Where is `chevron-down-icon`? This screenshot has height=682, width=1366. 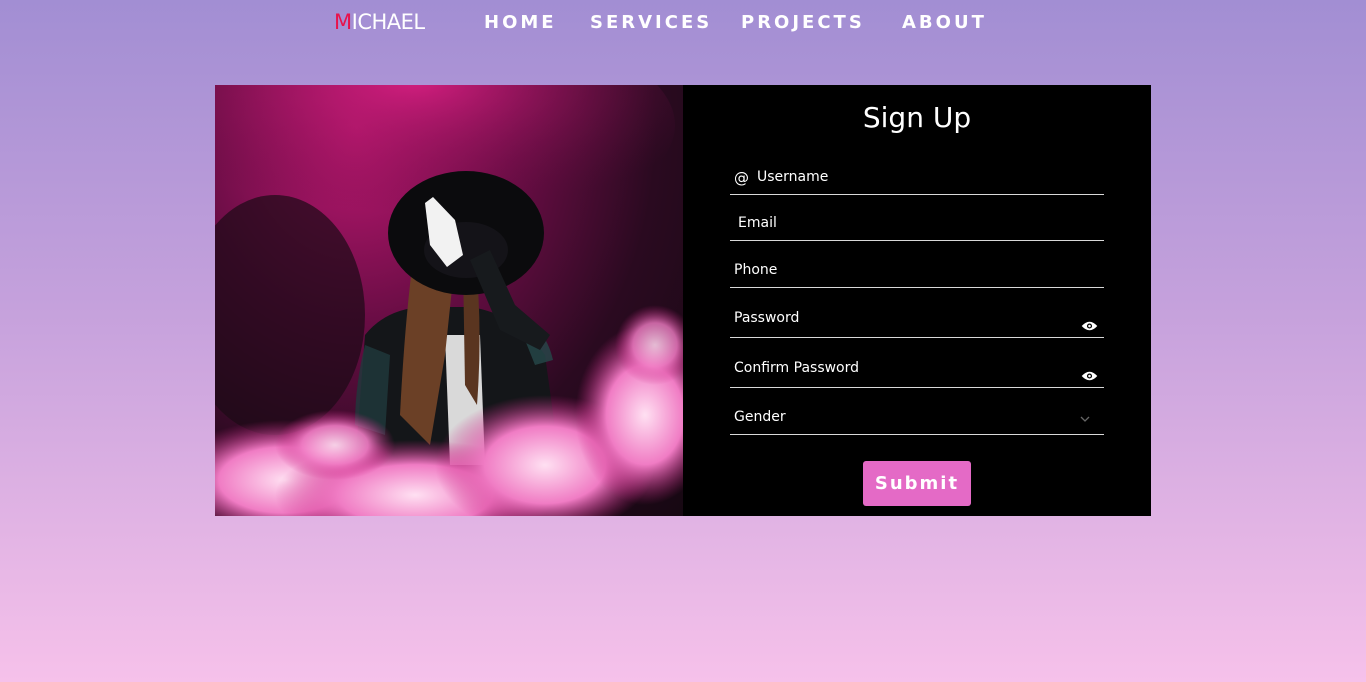 chevron-down-icon is located at coordinates (1085, 419).